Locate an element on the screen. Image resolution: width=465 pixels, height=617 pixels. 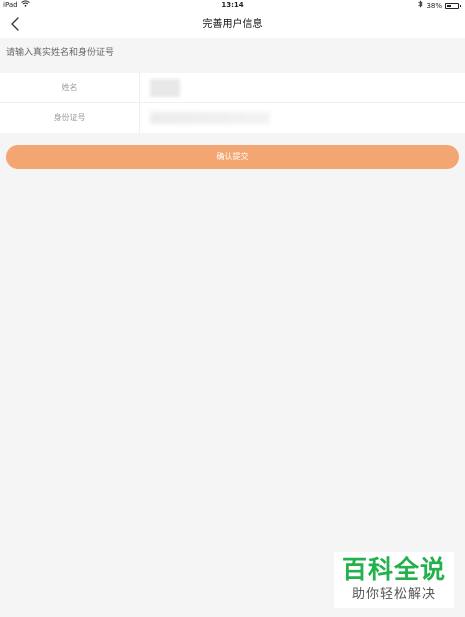
id-number-row: 身份证号 is located at coordinates (232, 118).